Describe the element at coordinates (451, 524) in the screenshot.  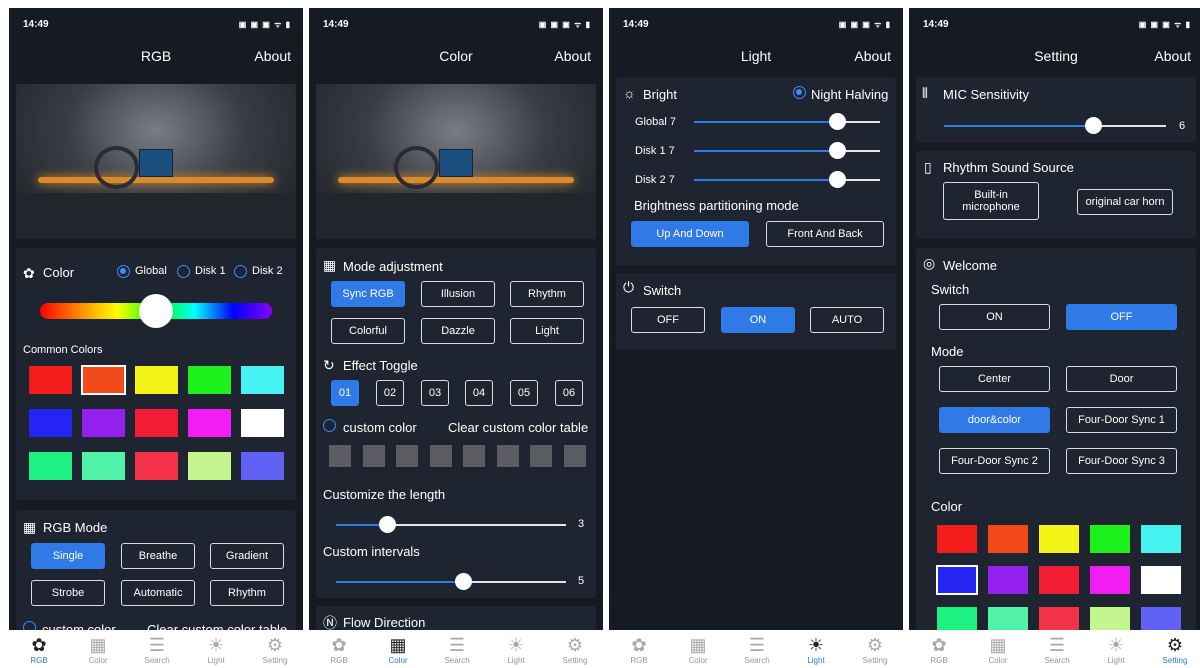
I see `length-slider` at that location.